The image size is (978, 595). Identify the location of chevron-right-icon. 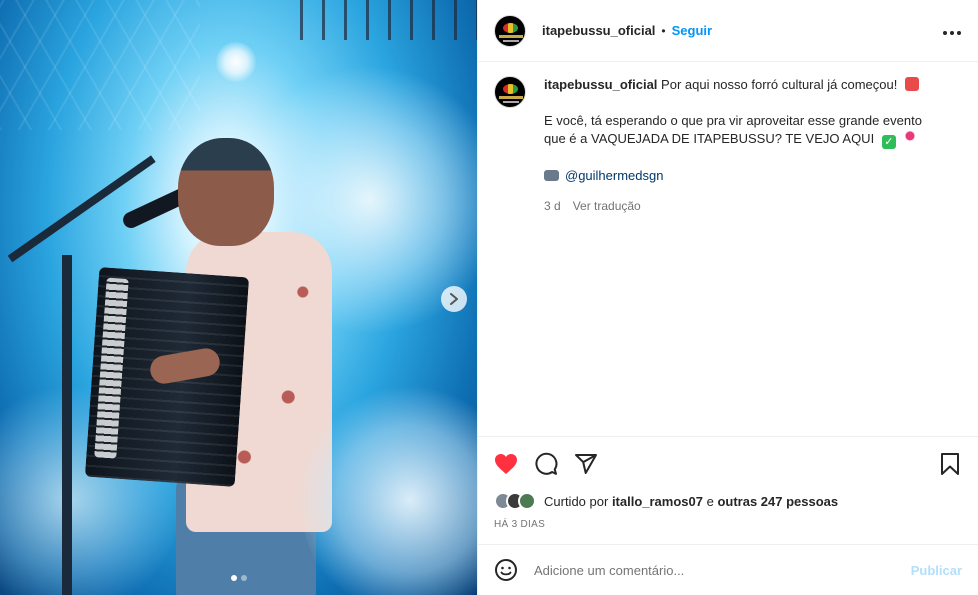
(454, 299).